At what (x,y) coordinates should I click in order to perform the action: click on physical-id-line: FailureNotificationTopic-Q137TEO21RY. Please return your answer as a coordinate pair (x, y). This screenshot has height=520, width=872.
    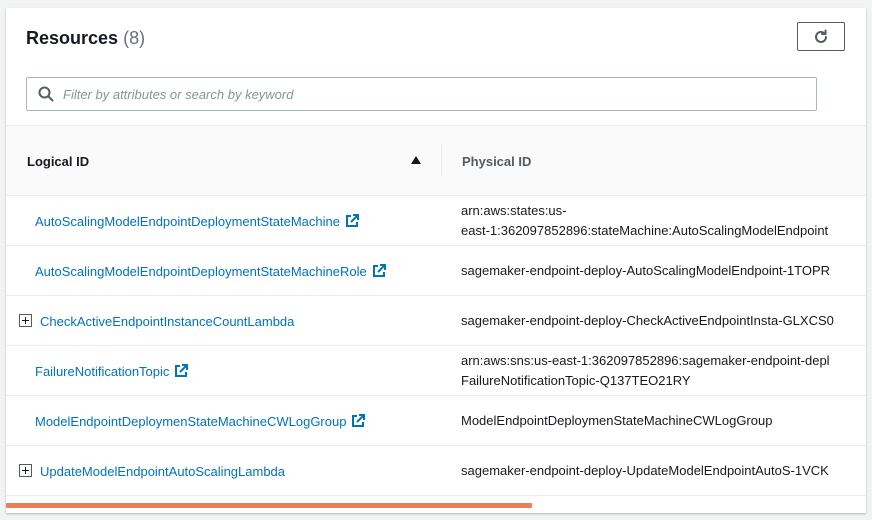
    Looking at the image, I should click on (576, 380).